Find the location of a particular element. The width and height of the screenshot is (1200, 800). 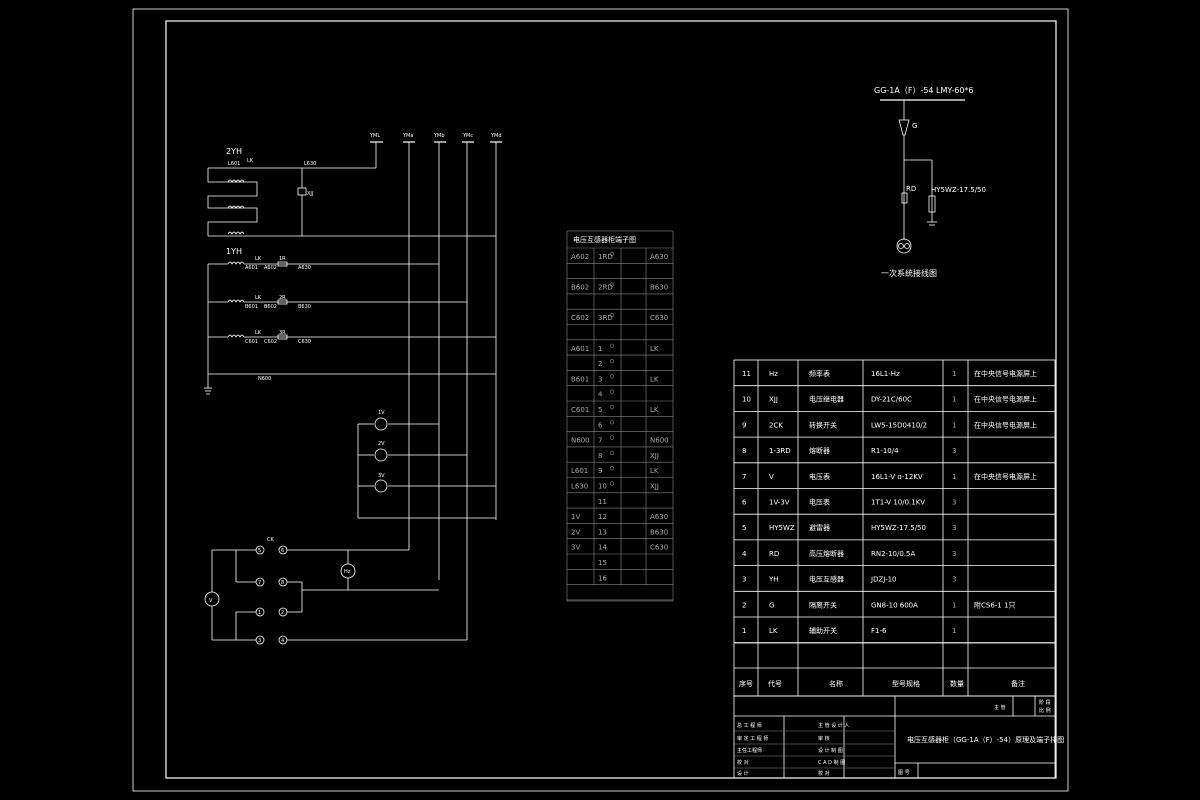

svg-text: 1 is located at coordinates (259, 613).